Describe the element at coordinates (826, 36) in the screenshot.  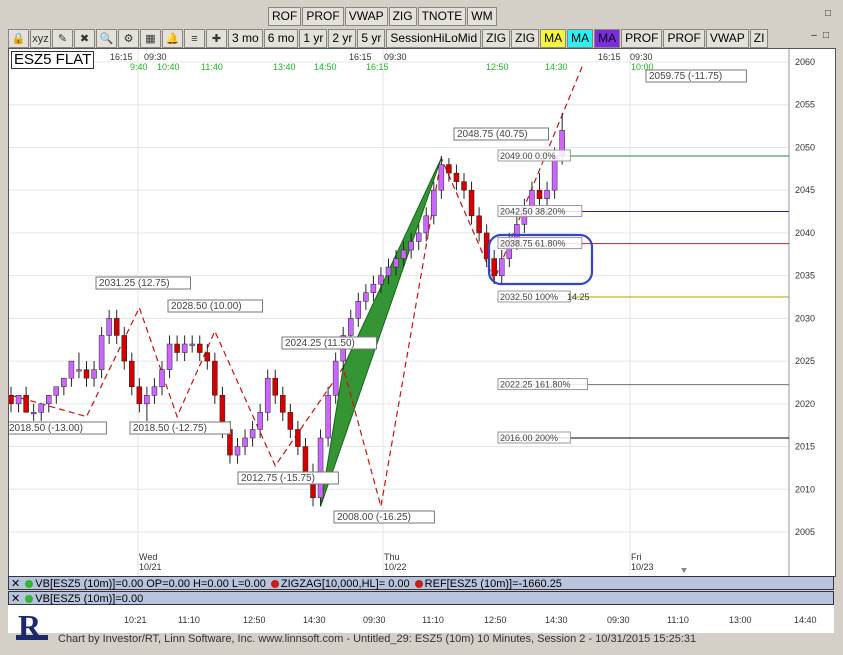
I see `restore-button: □` at that location.